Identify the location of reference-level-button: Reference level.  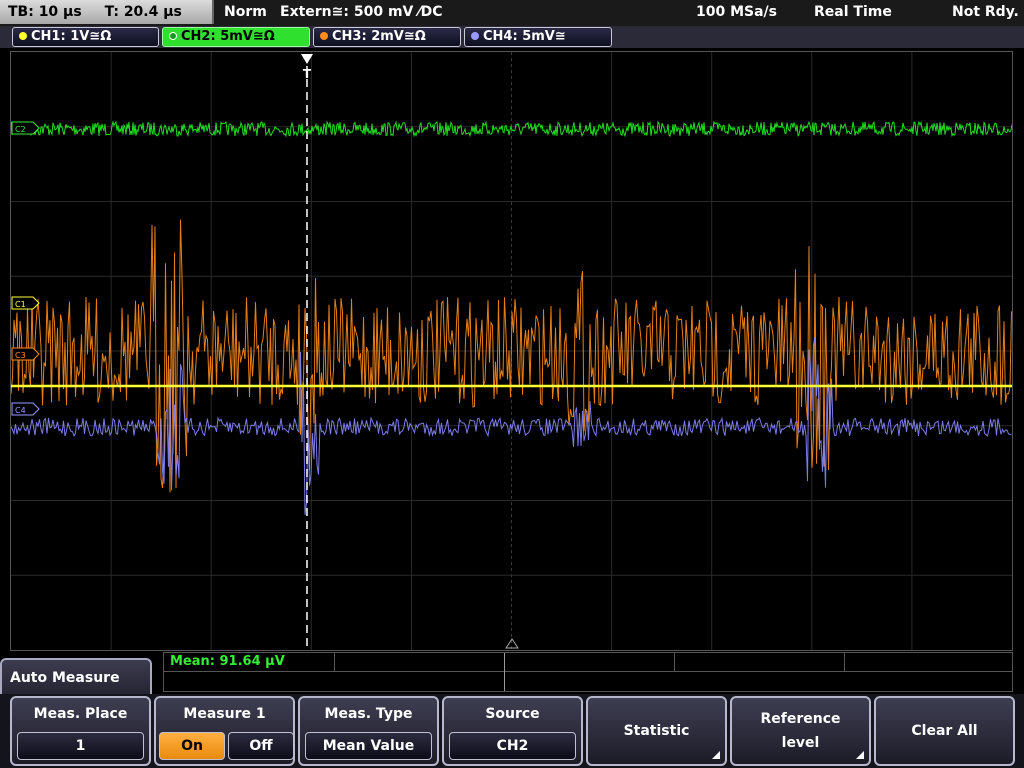
(800, 731).